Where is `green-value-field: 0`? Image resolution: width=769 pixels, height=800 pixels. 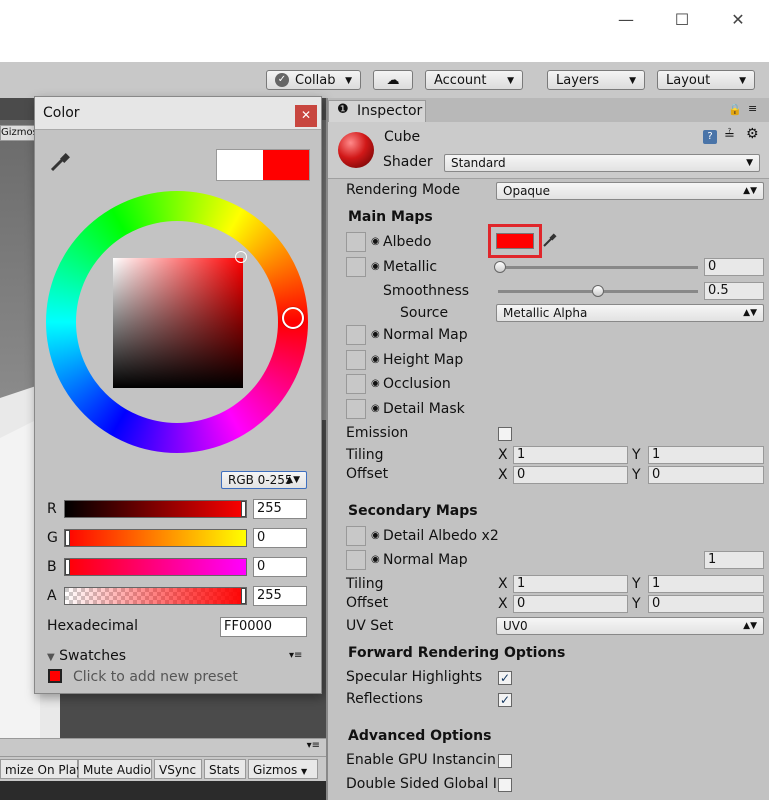 green-value-field: 0 is located at coordinates (280, 538).